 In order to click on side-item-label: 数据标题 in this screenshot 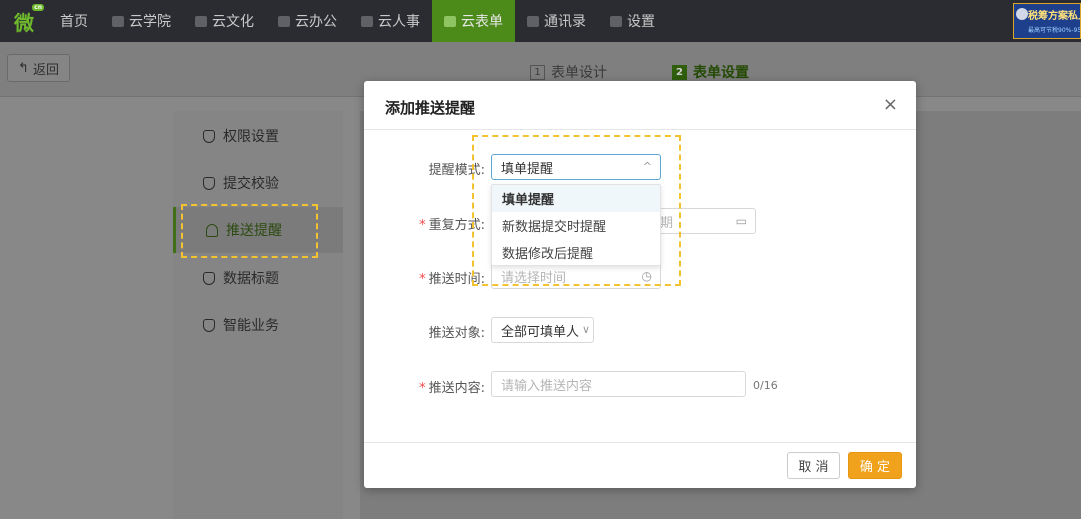, I will do `click(251, 279)`.